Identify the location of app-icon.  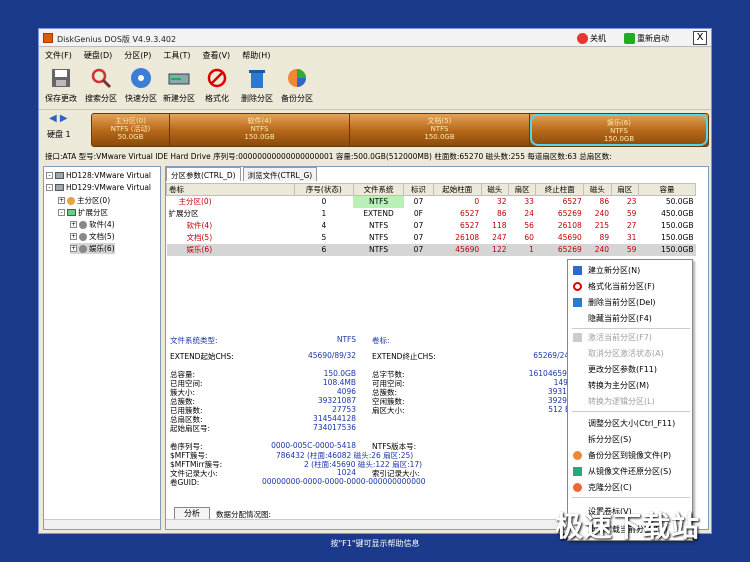
(48, 38).